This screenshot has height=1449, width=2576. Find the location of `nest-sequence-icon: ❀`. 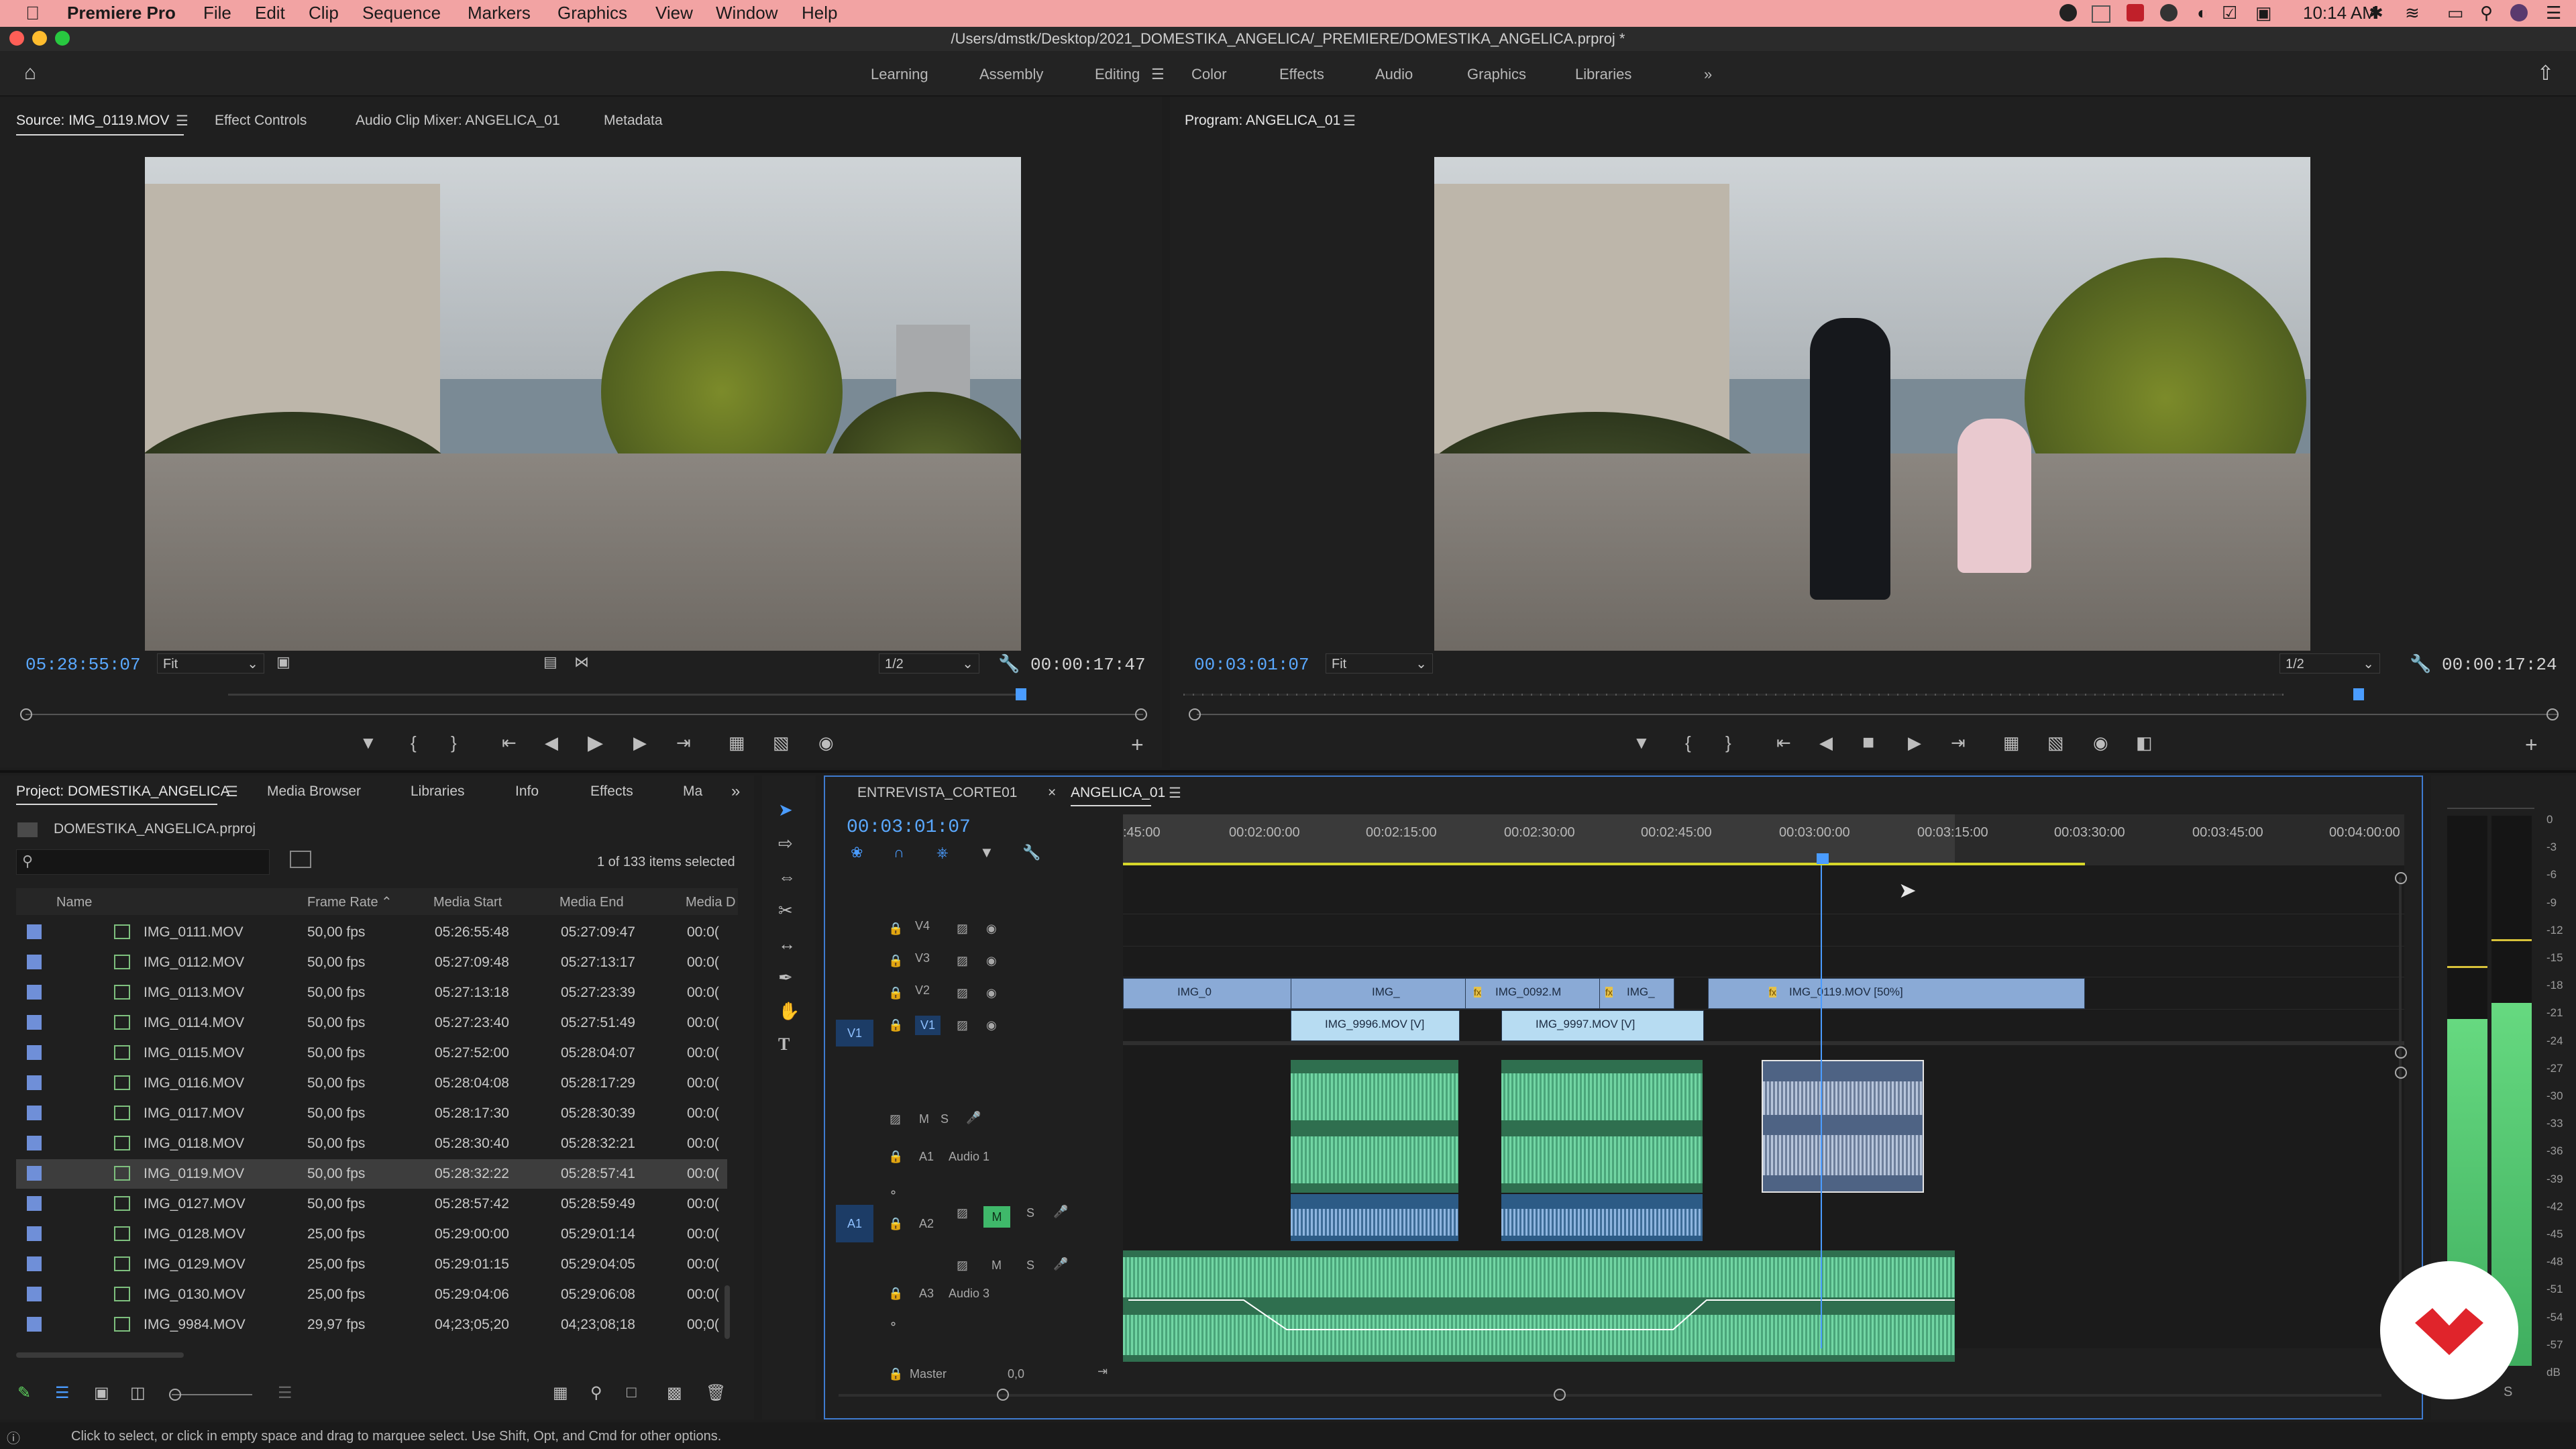

nest-sequence-icon: ❀ is located at coordinates (857, 852).